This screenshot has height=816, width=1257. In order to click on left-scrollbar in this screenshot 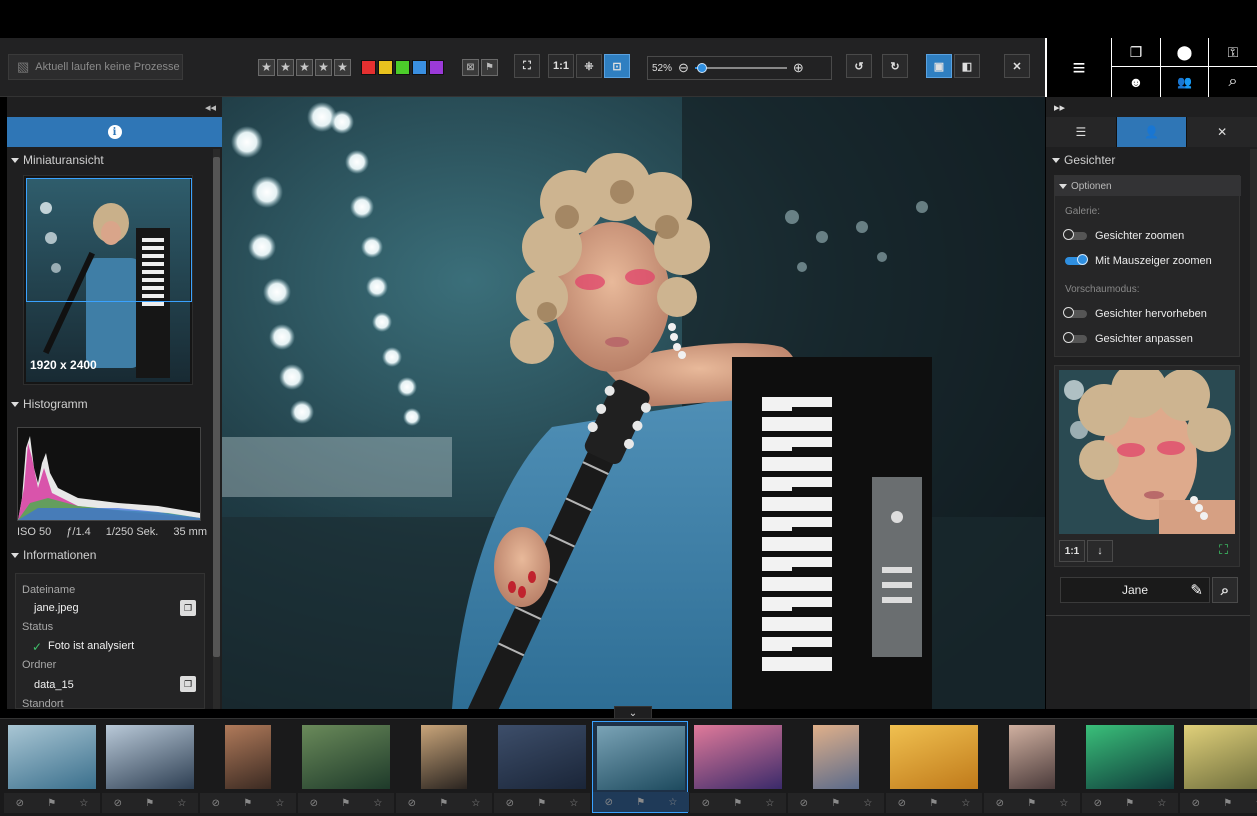, I will do `click(216, 429)`.